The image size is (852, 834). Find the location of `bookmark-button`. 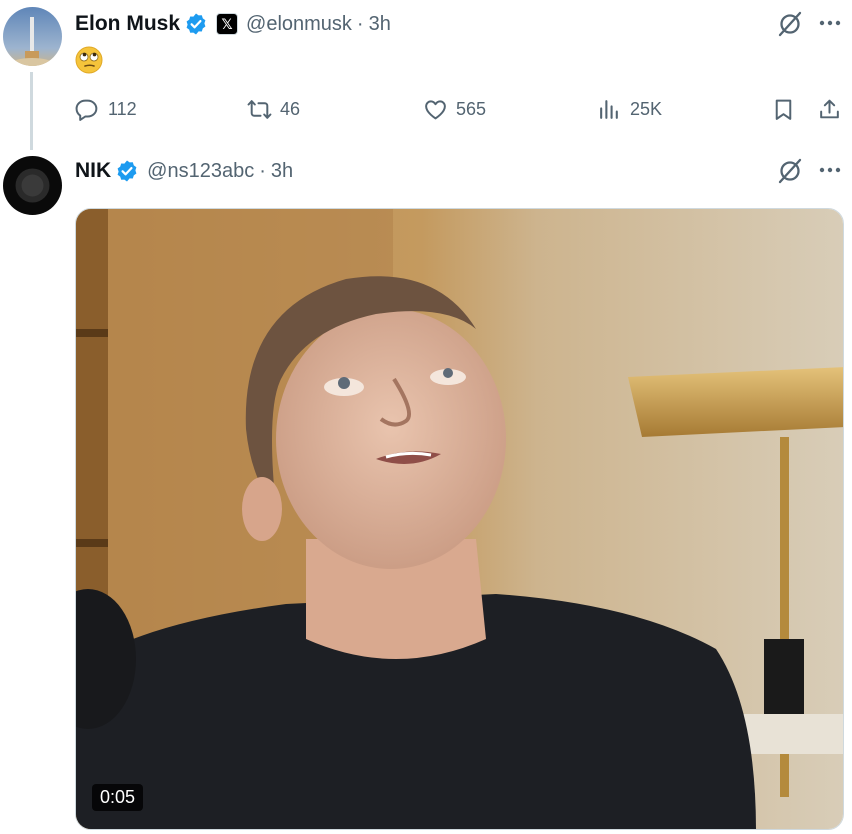

bookmark-button is located at coordinates (783, 109).